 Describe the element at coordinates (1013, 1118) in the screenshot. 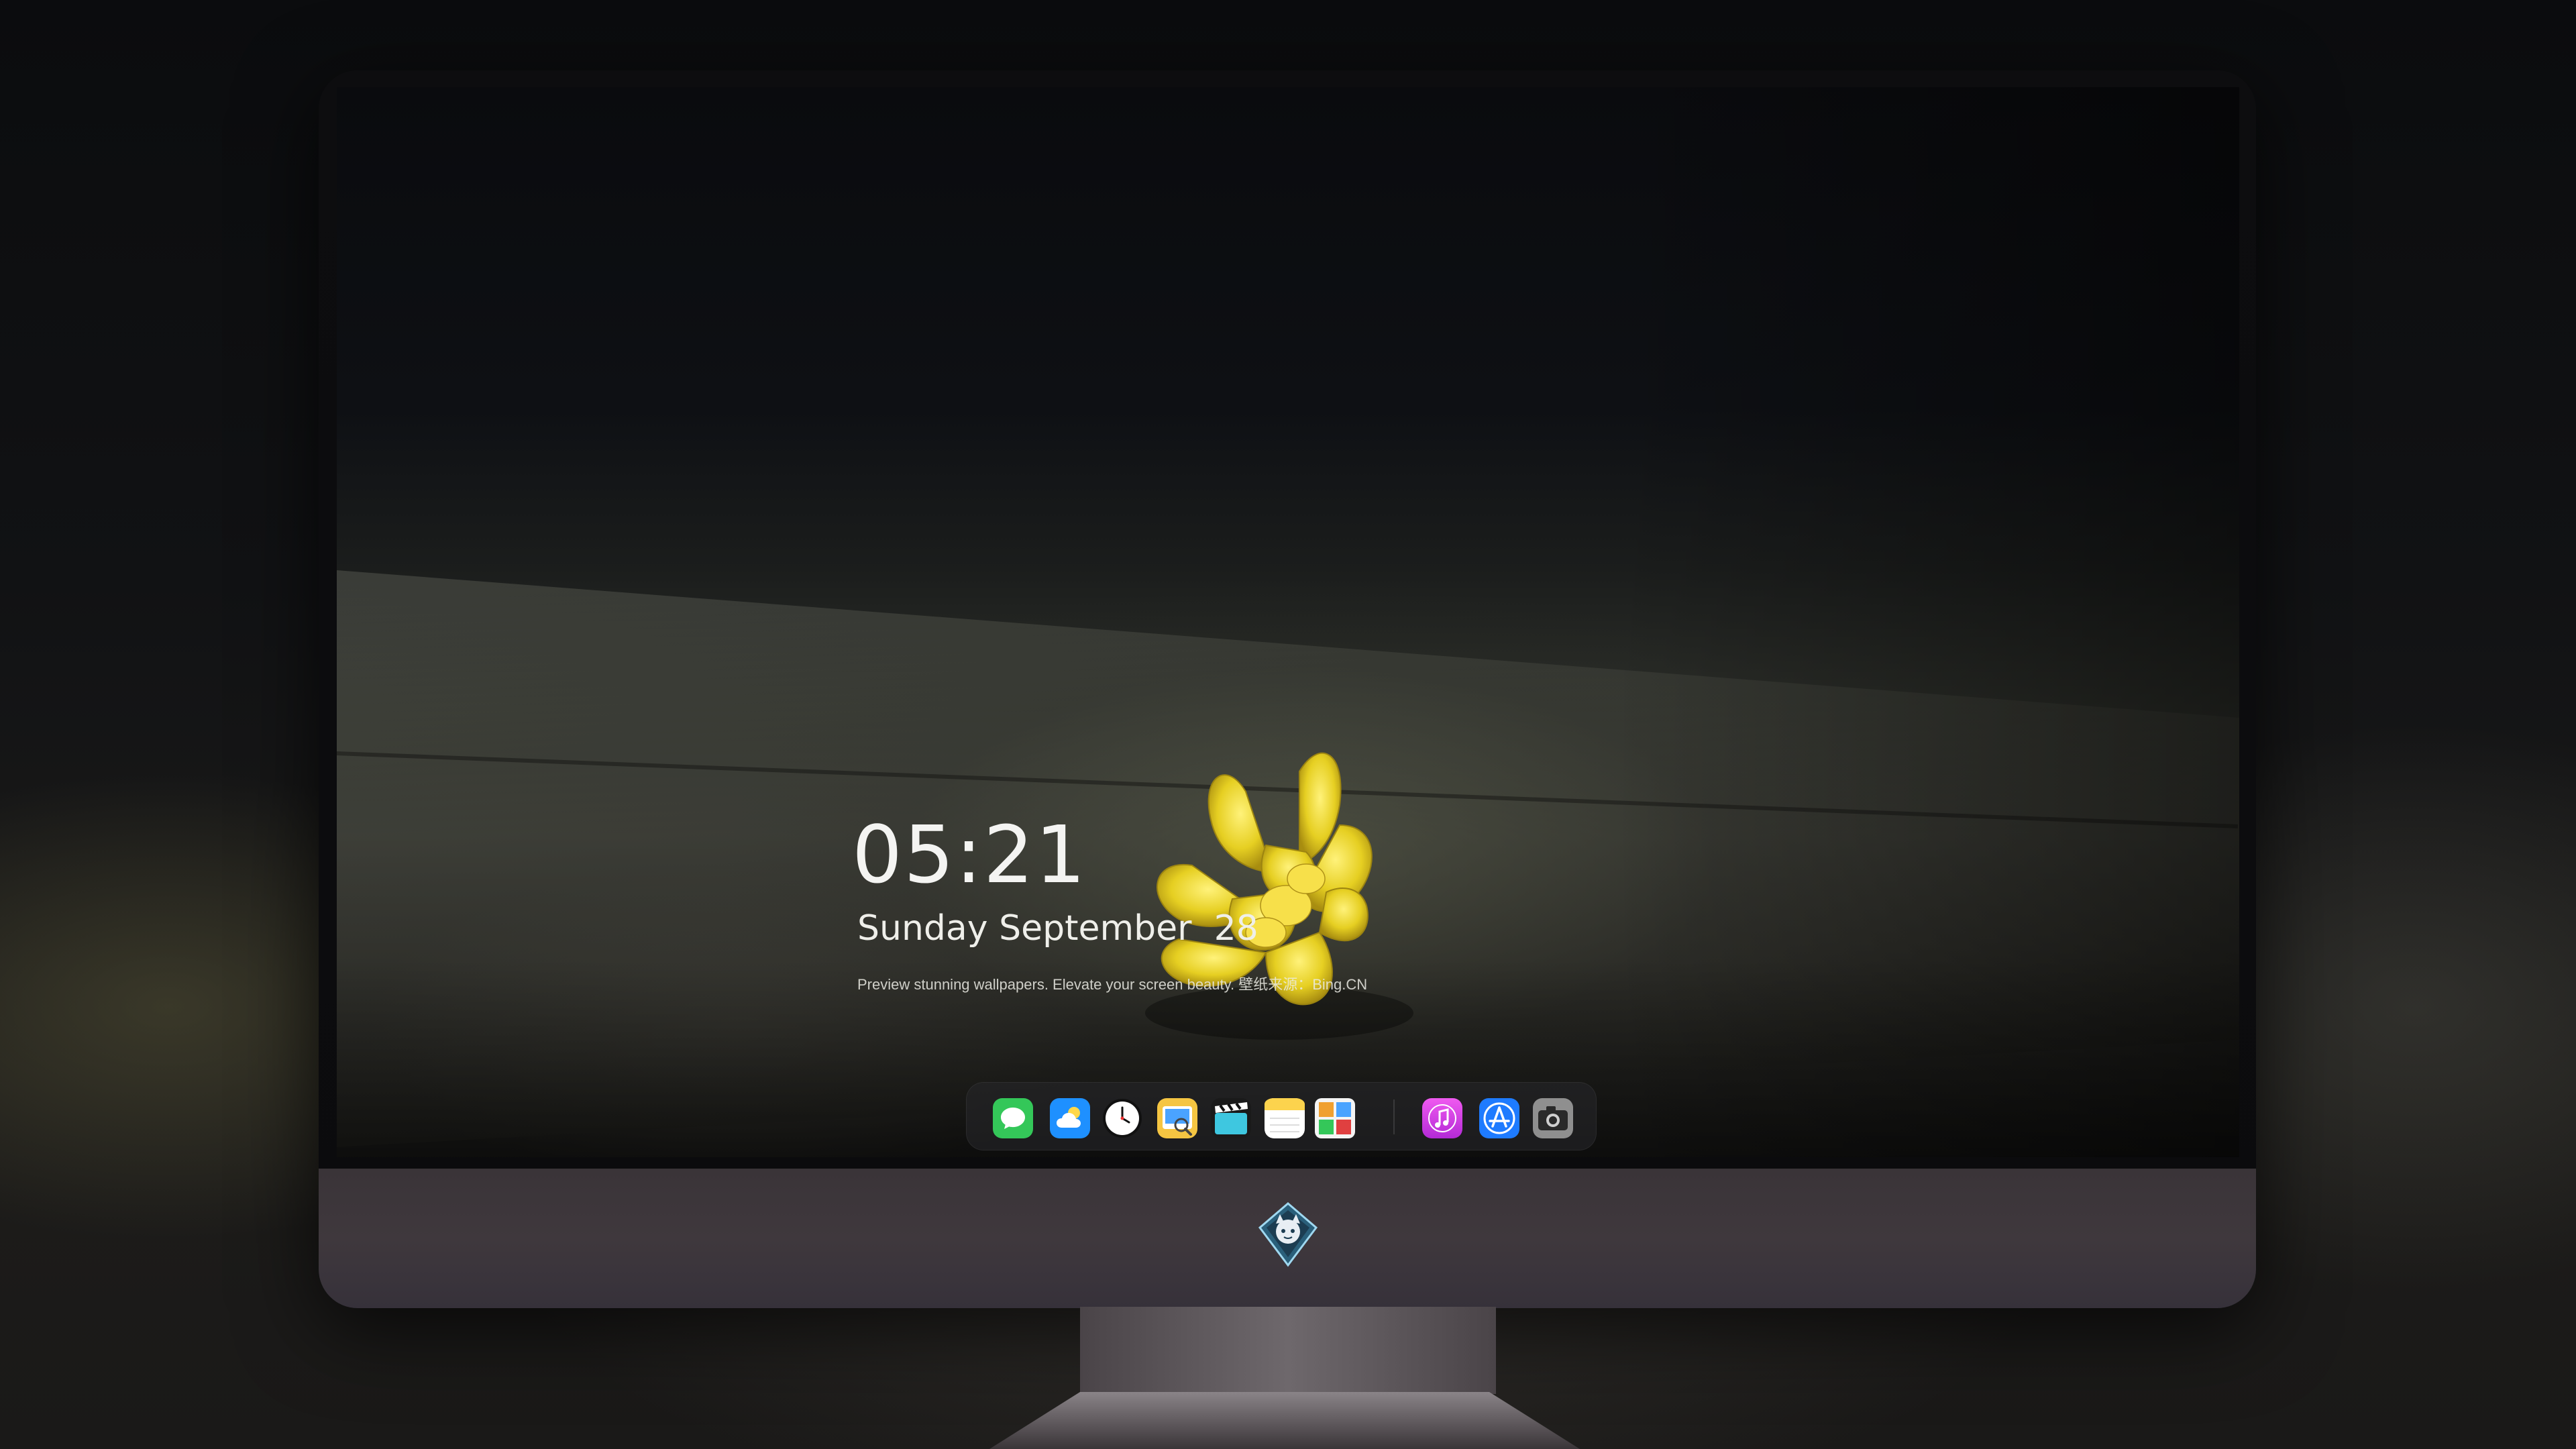

I see `messages-icon` at that location.